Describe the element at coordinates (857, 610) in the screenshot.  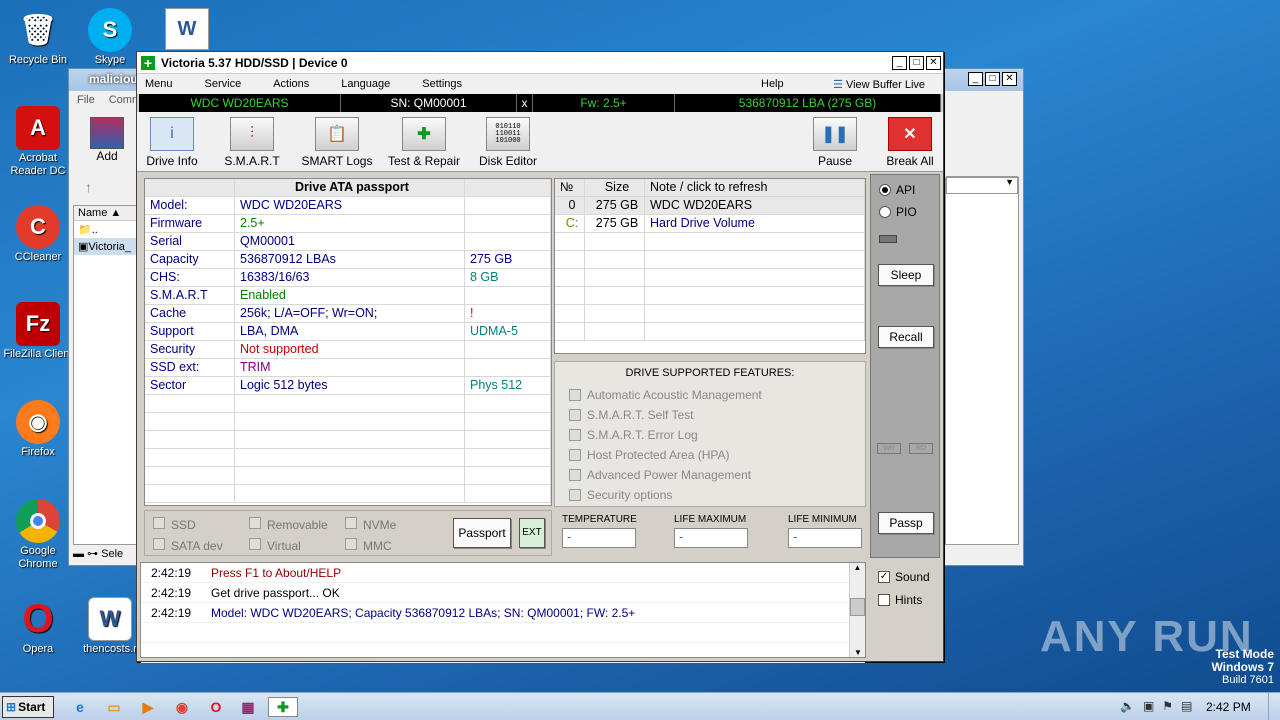
I see `log-scrollbar: ▲ ▼` at that location.